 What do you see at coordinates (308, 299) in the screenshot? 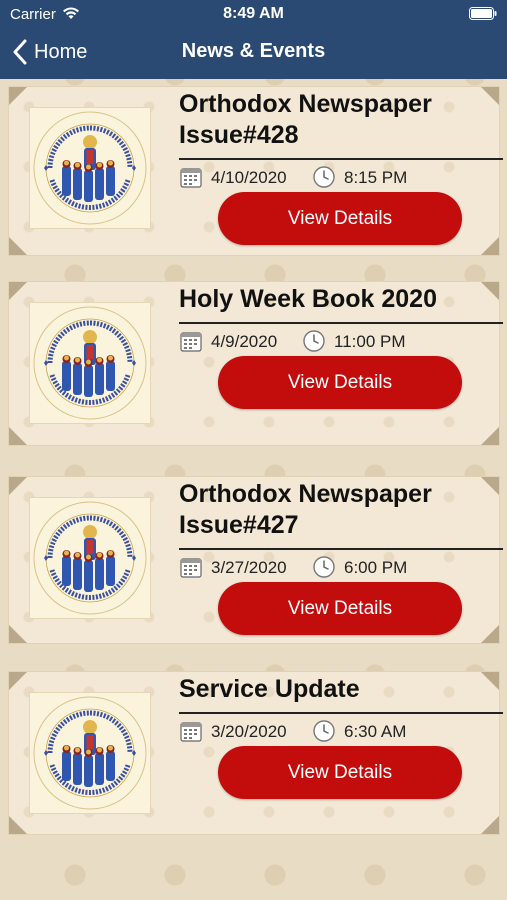
I see `news-title-line1: Holy Week Book 2020` at bounding box center [308, 299].